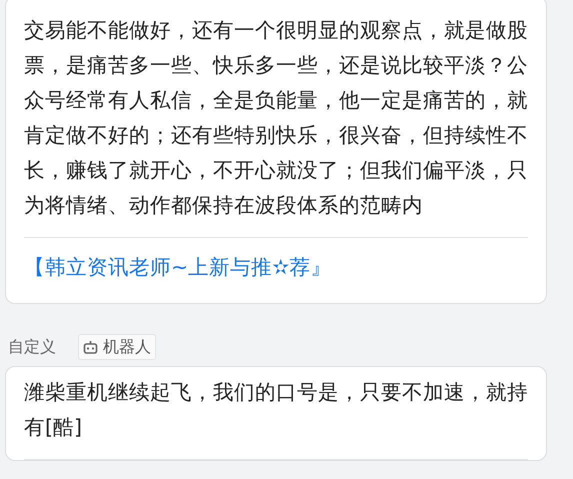 Image resolution: width=573 pixels, height=479 pixels. What do you see at coordinates (90, 347) in the screenshot?
I see `robot-icon` at bounding box center [90, 347].